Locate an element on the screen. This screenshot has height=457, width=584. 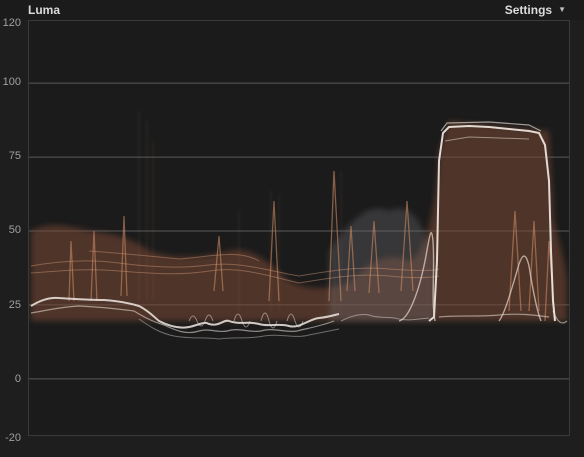
tick-label-100: 100 is located at coordinates (11, 82).